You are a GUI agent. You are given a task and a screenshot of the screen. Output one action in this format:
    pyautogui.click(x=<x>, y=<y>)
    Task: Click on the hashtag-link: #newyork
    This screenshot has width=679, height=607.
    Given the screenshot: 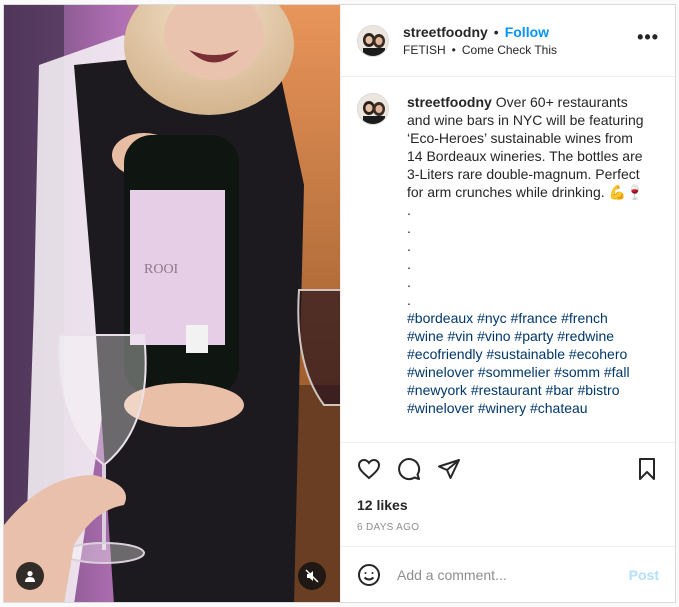 What is the action you would take?
    pyautogui.click(x=437, y=390)
    